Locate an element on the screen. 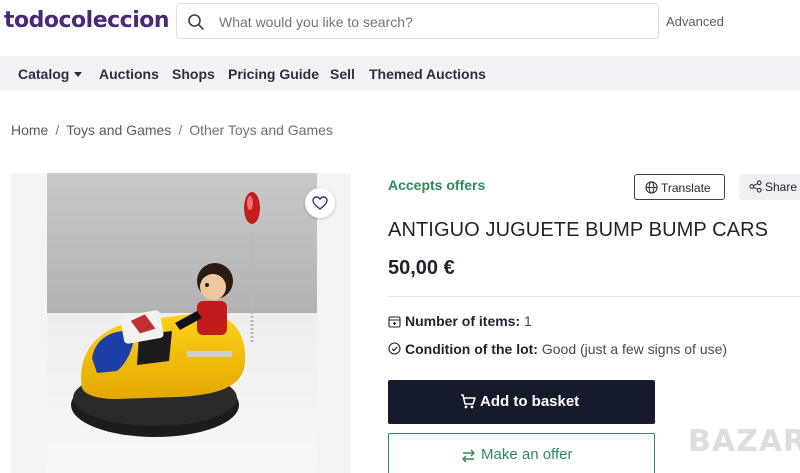 The width and height of the screenshot is (800, 473). favorite-button is located at coordinates (320, 203).